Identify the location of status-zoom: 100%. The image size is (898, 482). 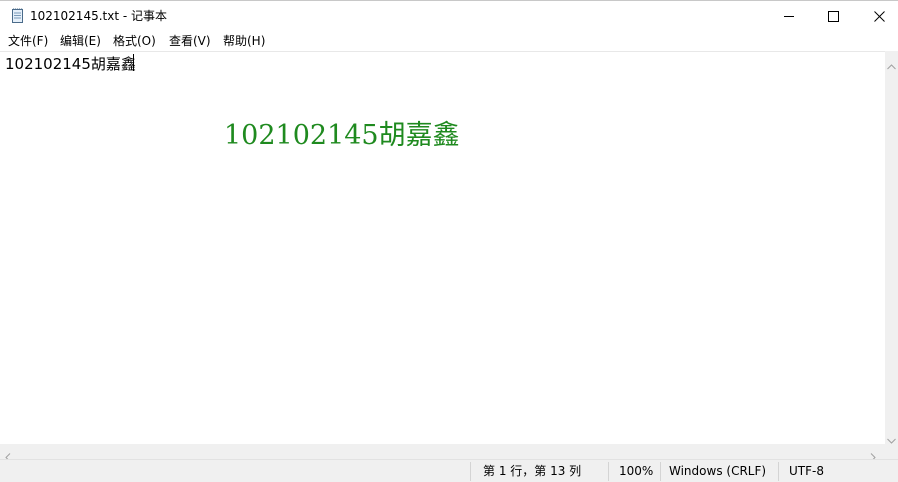
(636, 471).